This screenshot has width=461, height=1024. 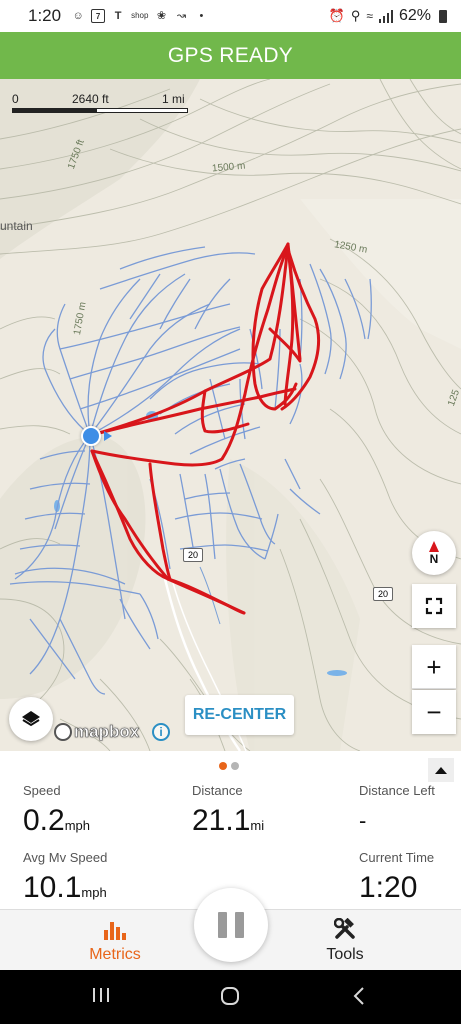 What do you see at coordinates (397, 857) in the screenshot?
I see `metric-label: Current Time` at bounding box center [397, 857].